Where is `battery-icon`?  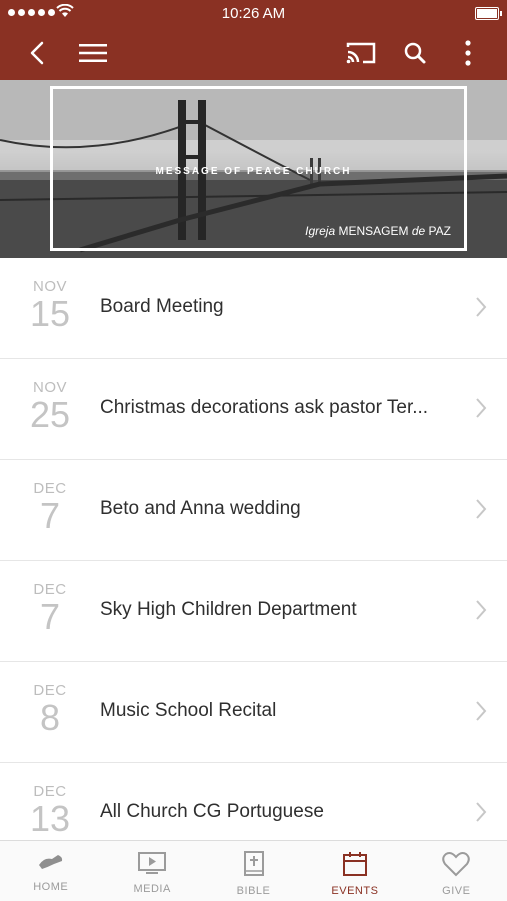
battery-icon is located at coordinates (488, 13).